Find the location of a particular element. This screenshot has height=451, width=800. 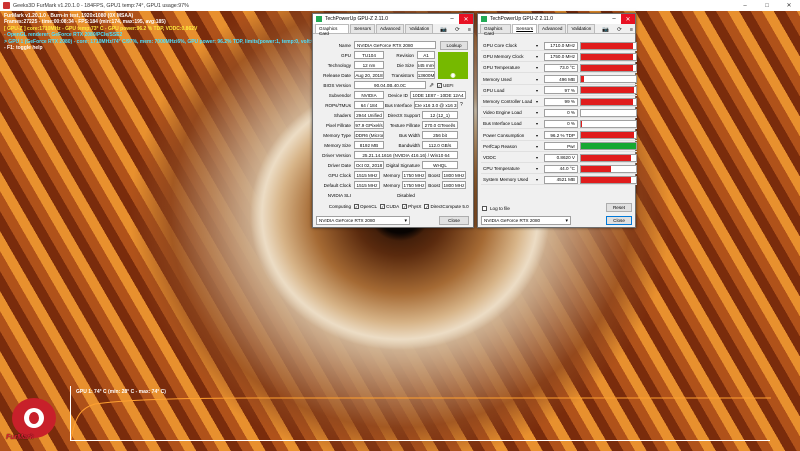

share-icon: ⇗ is located at coordinates (431, 85).